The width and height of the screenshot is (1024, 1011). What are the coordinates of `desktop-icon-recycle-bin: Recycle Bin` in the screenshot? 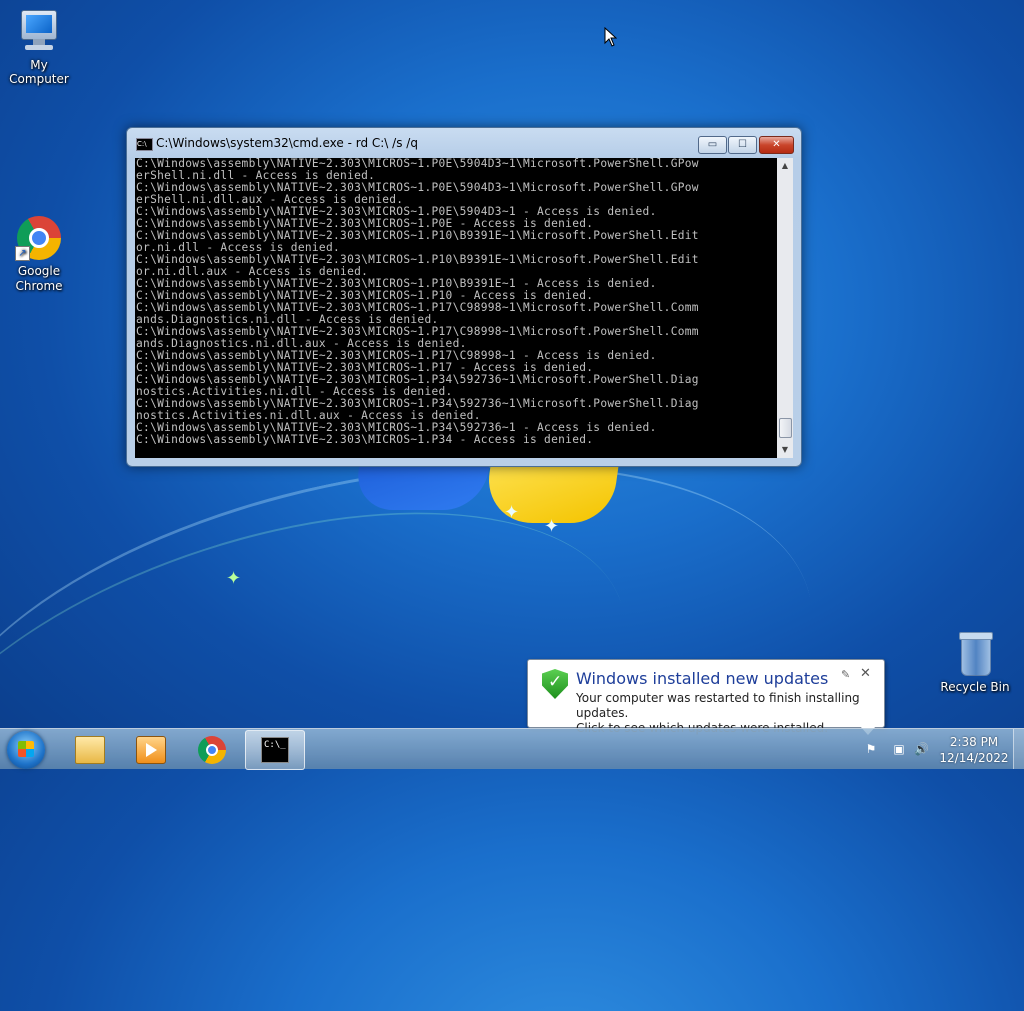 It's located at (975, 662).